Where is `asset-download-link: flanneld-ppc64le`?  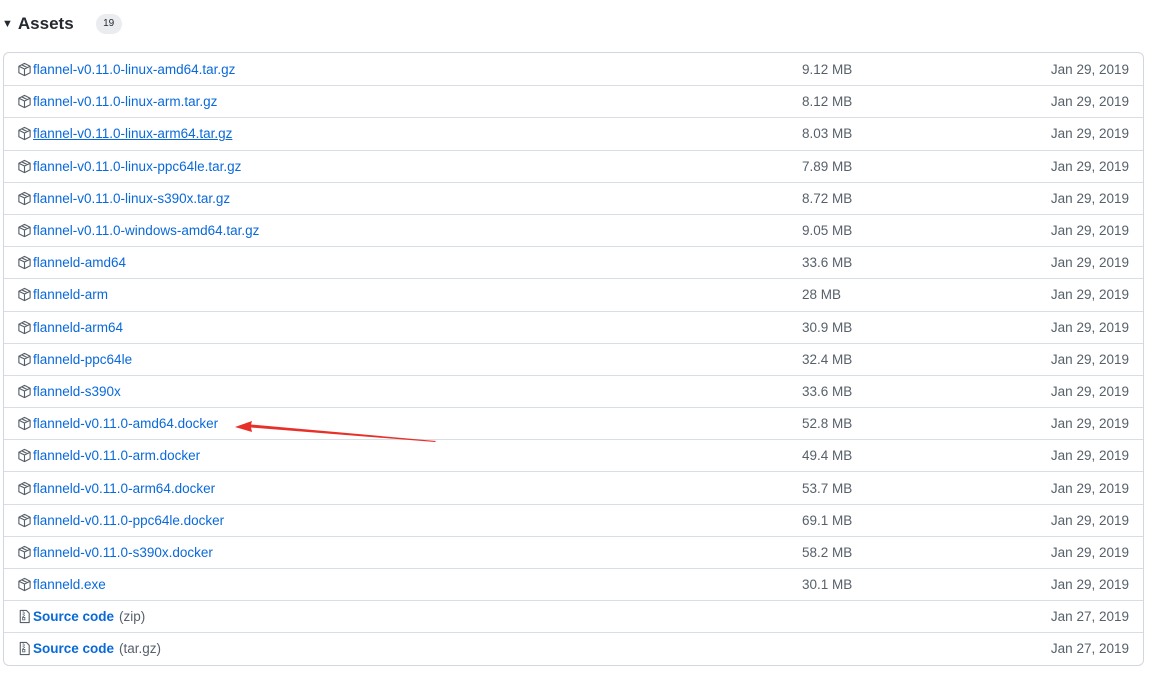
asset-download-link: flanneld-ppc64le is located at coordinates (74, 359).